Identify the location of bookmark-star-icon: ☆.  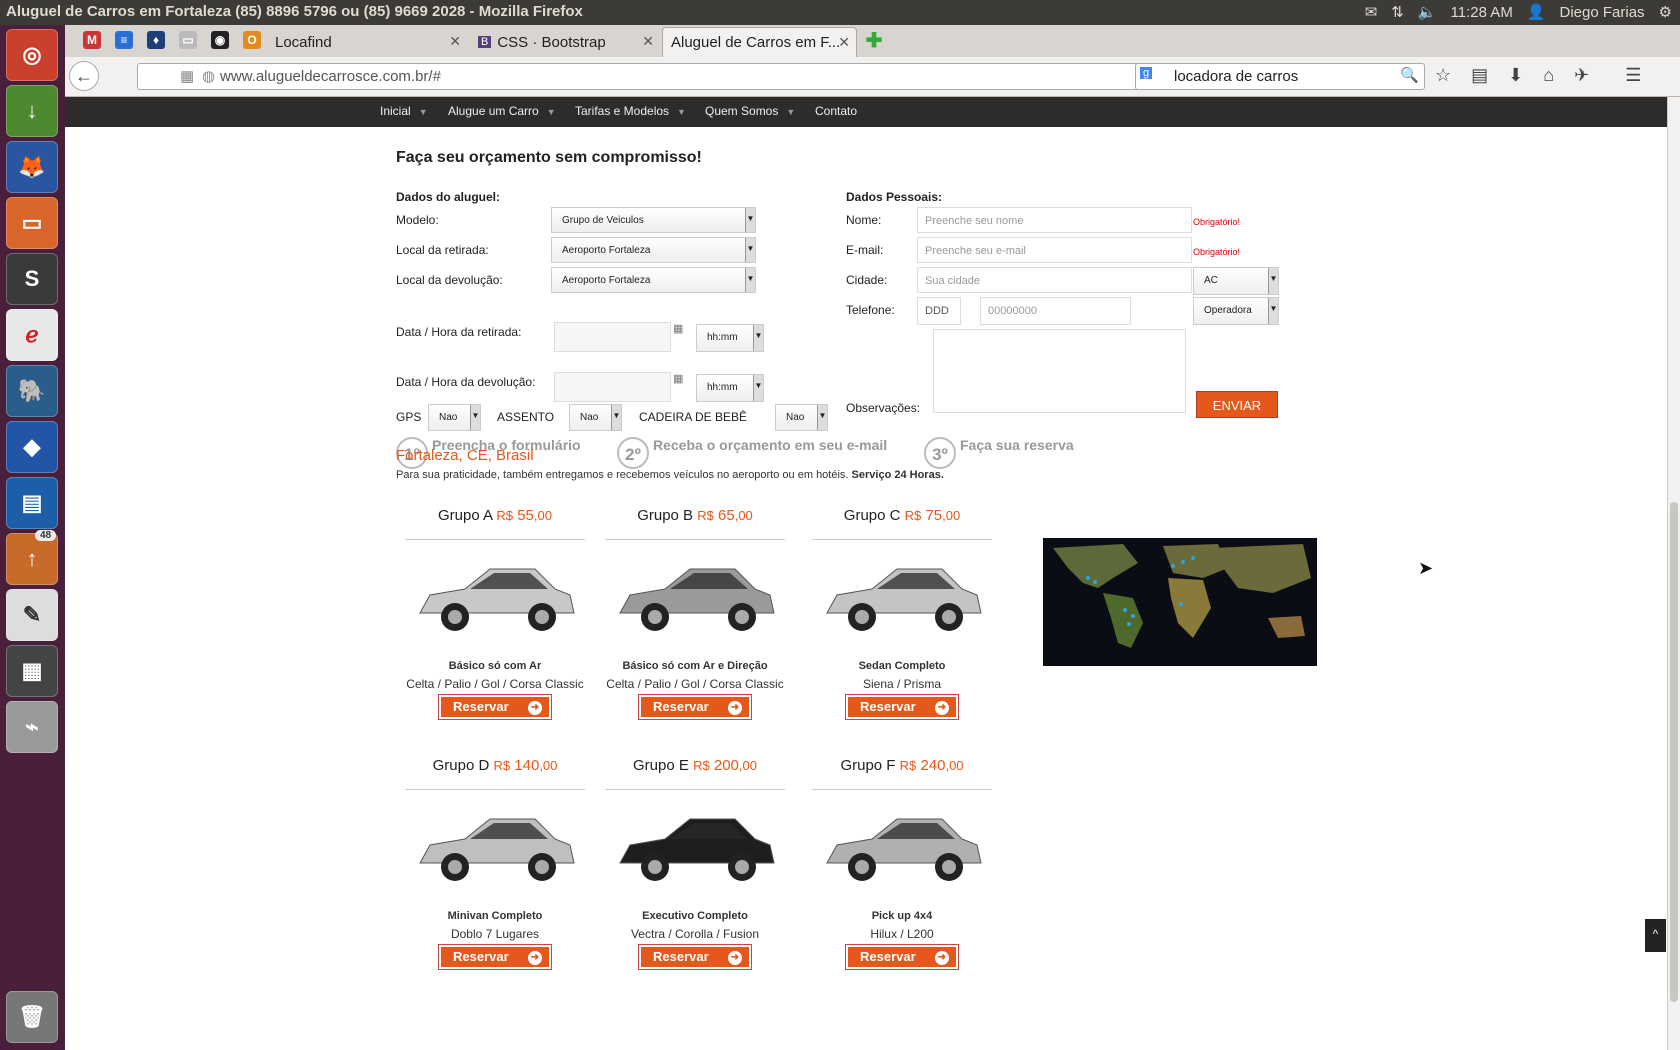
(1443, 75).